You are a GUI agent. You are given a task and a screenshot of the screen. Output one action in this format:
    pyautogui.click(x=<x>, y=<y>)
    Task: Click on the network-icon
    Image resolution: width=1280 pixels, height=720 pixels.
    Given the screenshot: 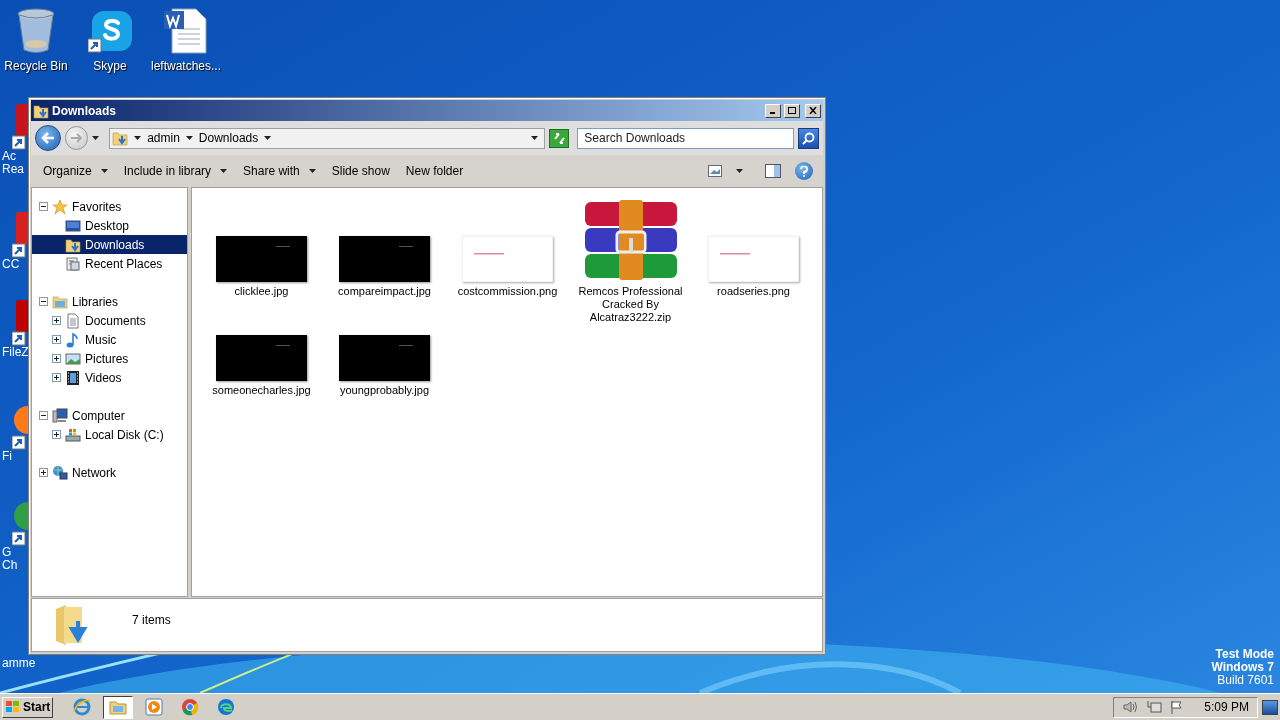 What is the action you would take?
    pyautogui.click(x=1154, y=707)
    